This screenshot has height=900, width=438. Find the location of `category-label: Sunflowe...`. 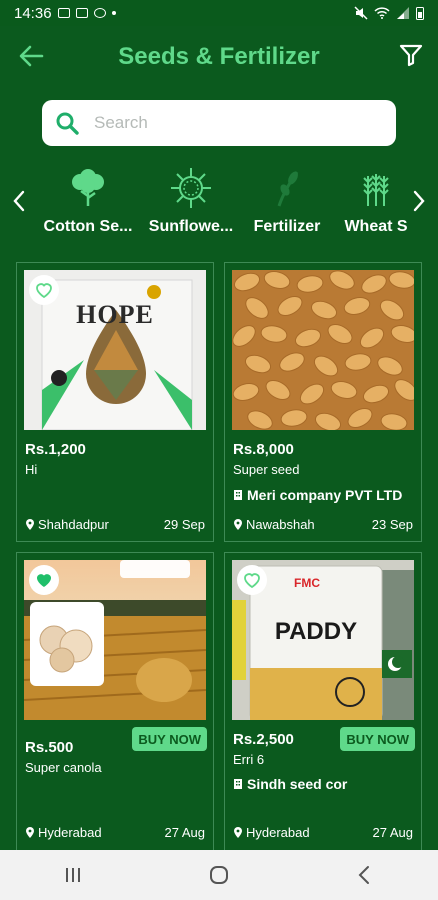

category-label: Sunflowe... is located at coordinates (191, 226).